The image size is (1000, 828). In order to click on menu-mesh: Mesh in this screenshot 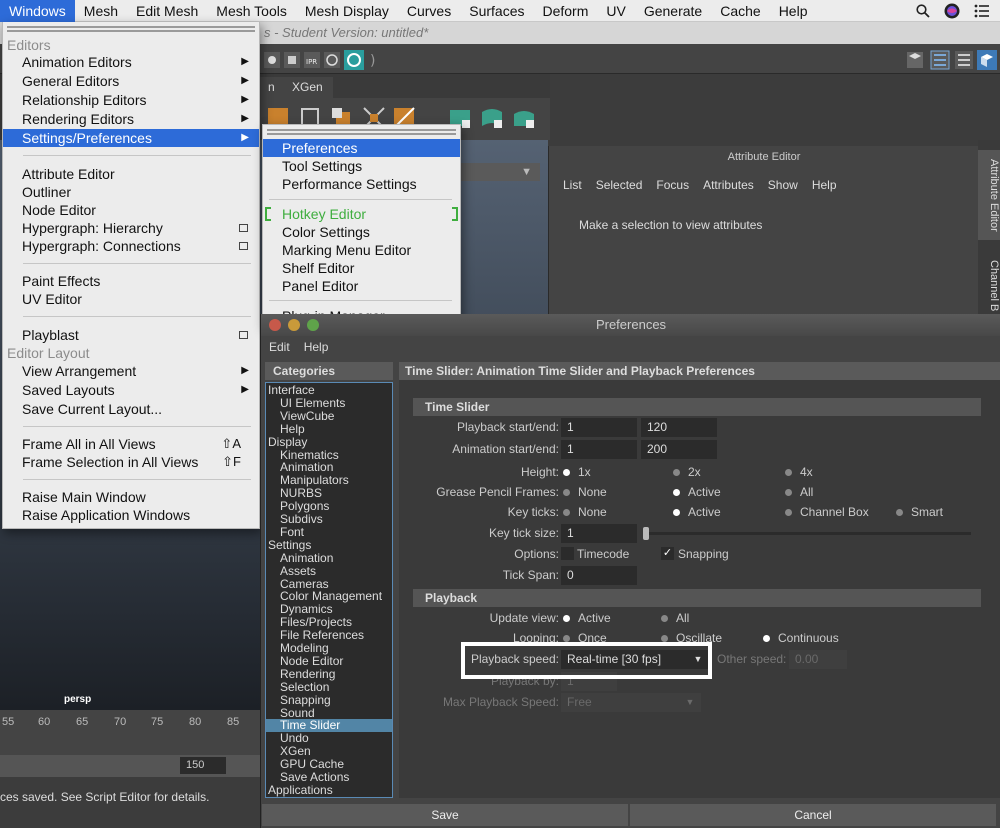, I will do `click(101, 11)`.